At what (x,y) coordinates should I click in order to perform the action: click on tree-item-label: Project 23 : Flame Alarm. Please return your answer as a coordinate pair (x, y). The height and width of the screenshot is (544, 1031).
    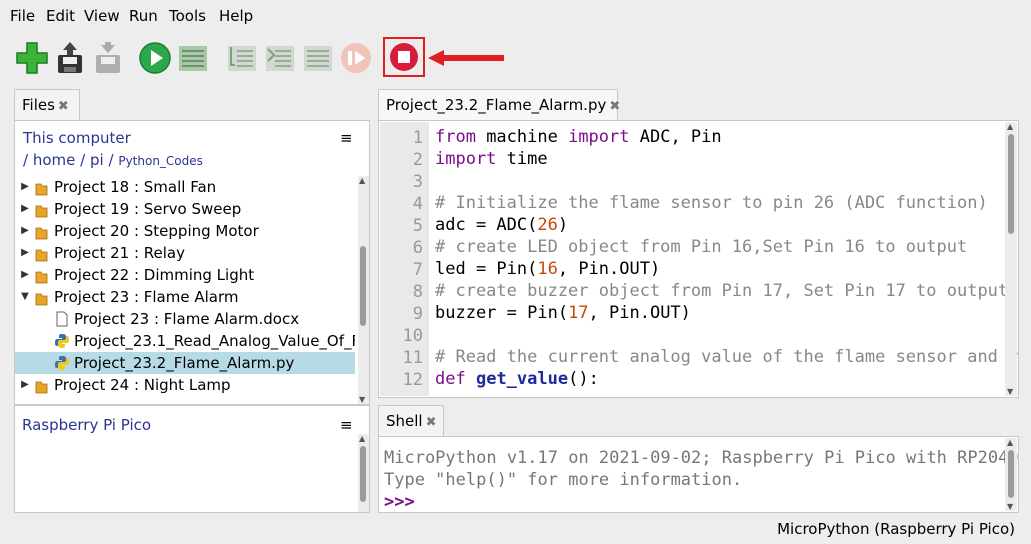
    Looking at the image, I should click on (146, 297).